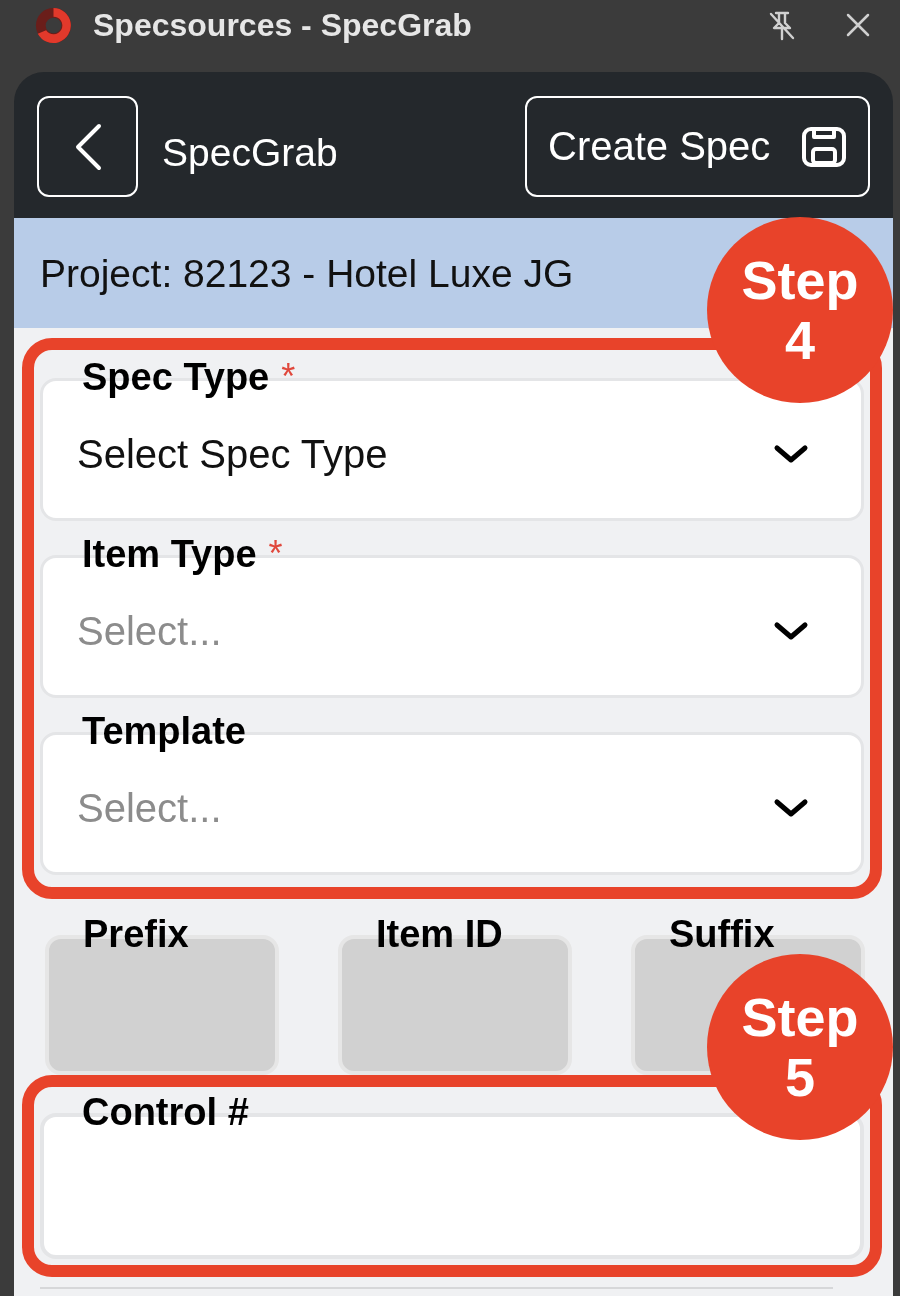 The height and width of the screenshot is (1296, 900). What do you see at coordinates (136, 934) in the screenshot?
I see `field-label: Prefix` at bounding box center [136, 934].